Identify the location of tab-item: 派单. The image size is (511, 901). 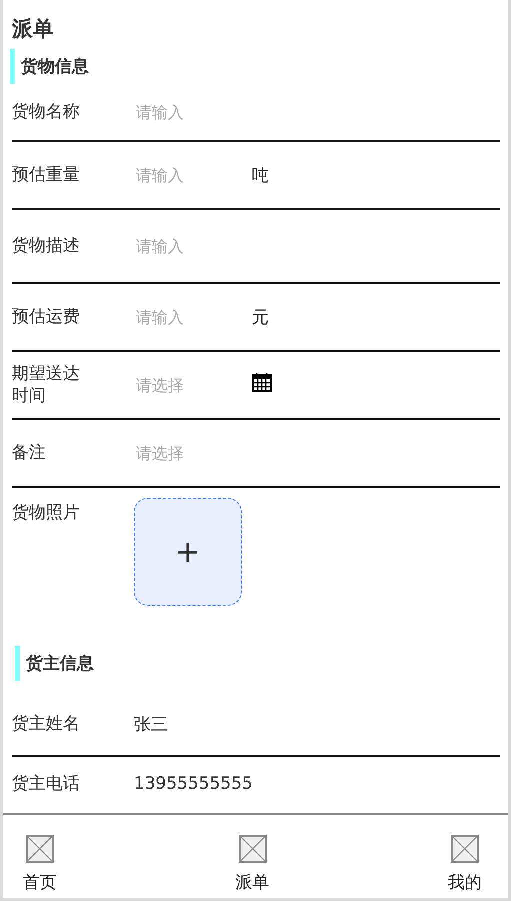
(253, 856).